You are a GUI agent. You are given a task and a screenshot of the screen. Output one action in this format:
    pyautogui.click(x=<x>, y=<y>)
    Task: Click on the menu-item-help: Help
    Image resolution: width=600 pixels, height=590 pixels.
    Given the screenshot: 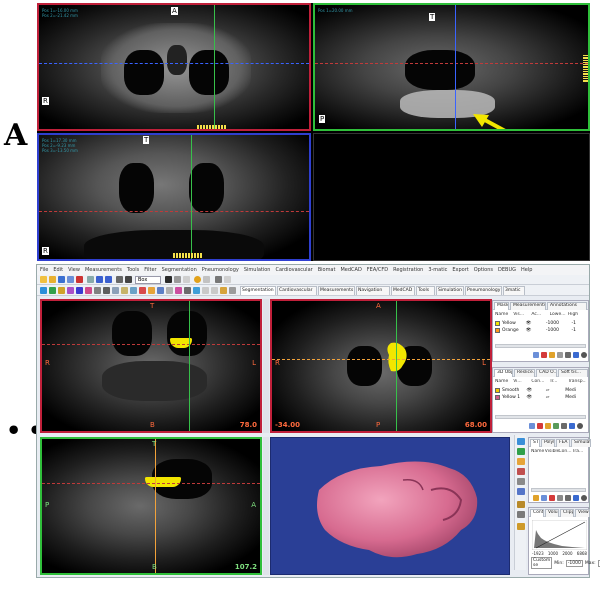 What is the action you would take?
    pyautogui.click(x=526, y=270)
    